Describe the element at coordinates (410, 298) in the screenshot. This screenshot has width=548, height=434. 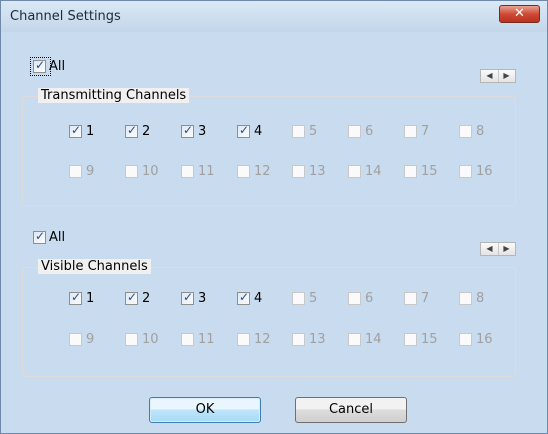
I see `visible-channel-7-checkbox` at that location.